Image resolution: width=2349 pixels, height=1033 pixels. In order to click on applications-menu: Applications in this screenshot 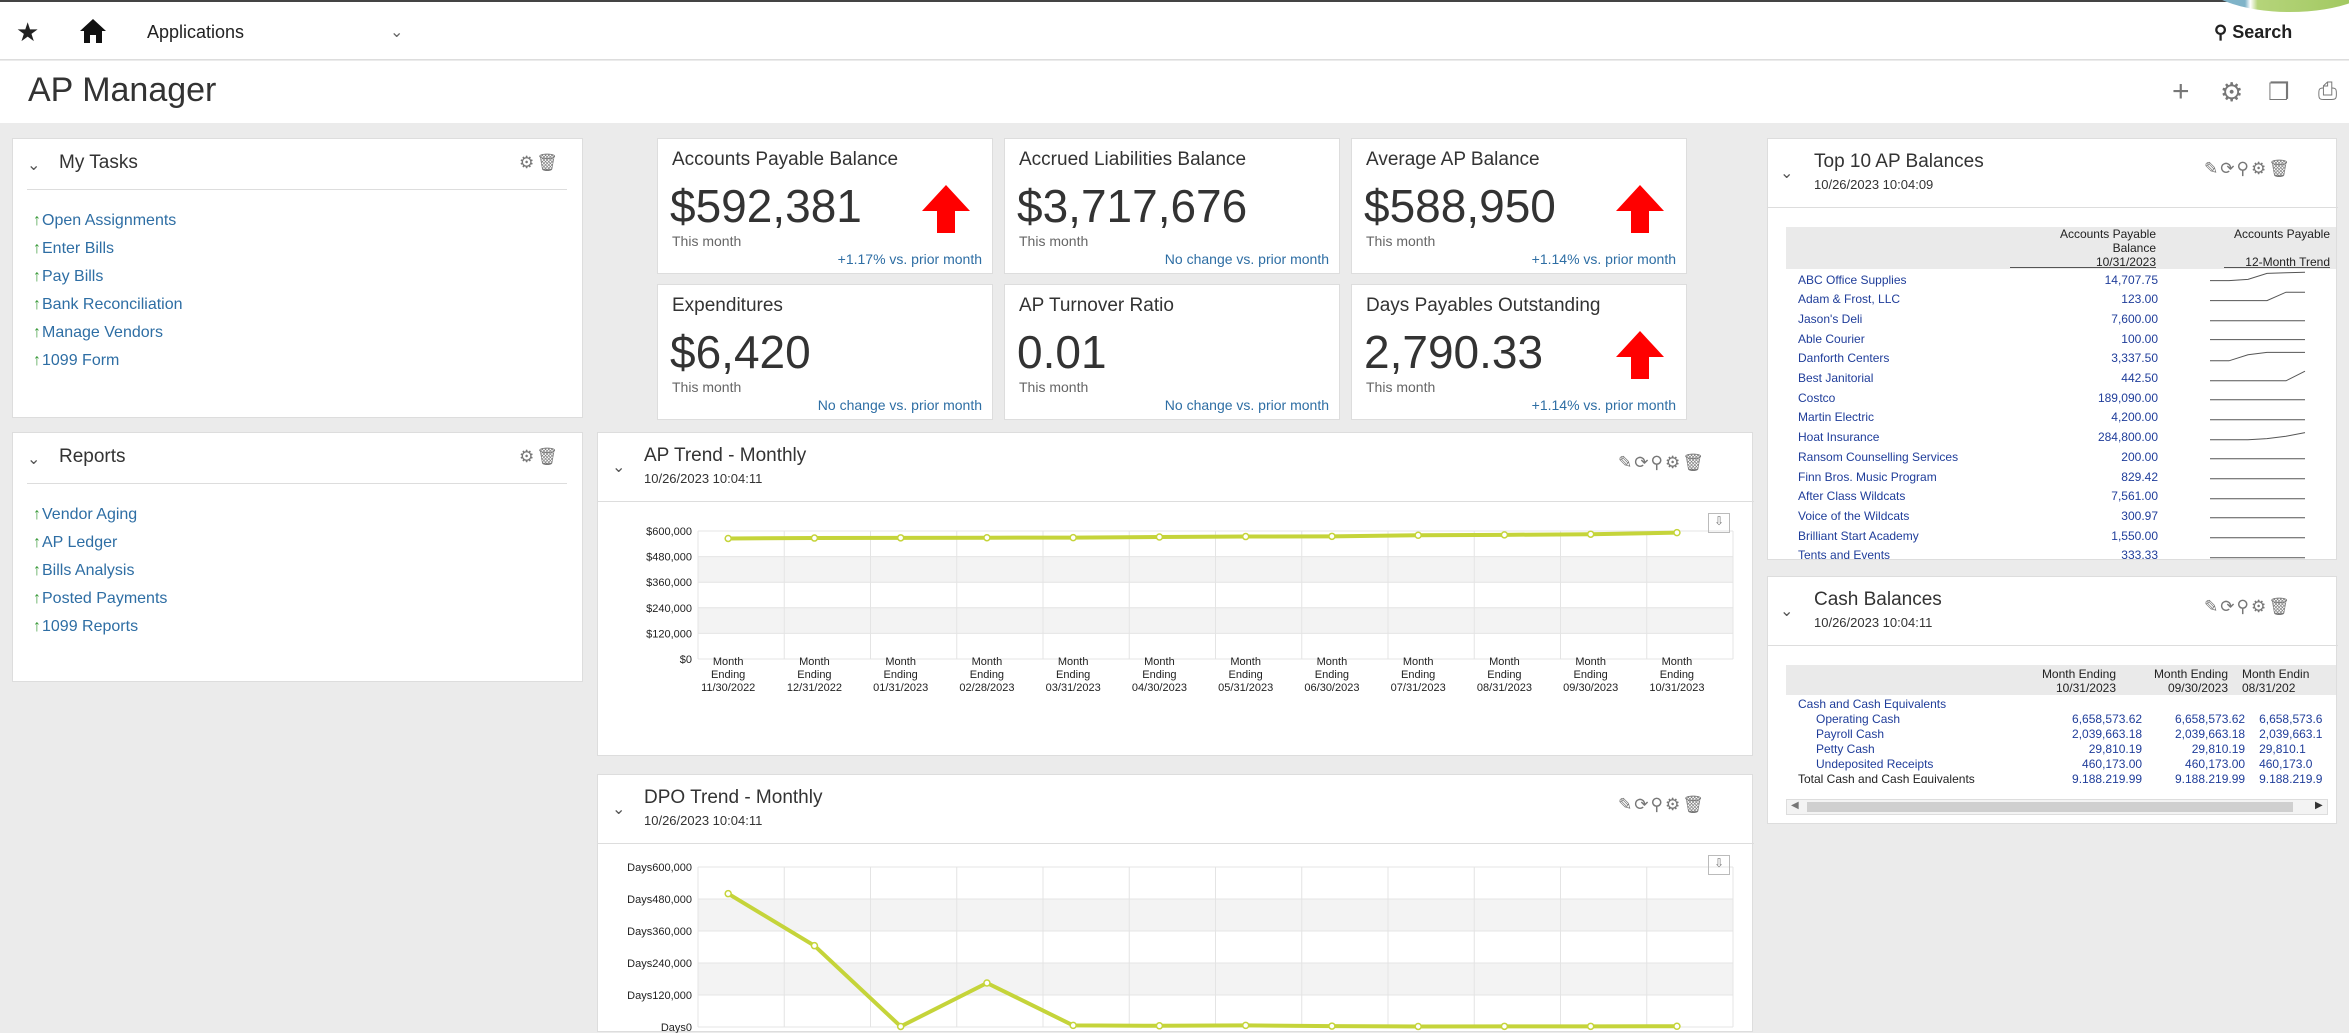, I will do `click(195, 32)`.